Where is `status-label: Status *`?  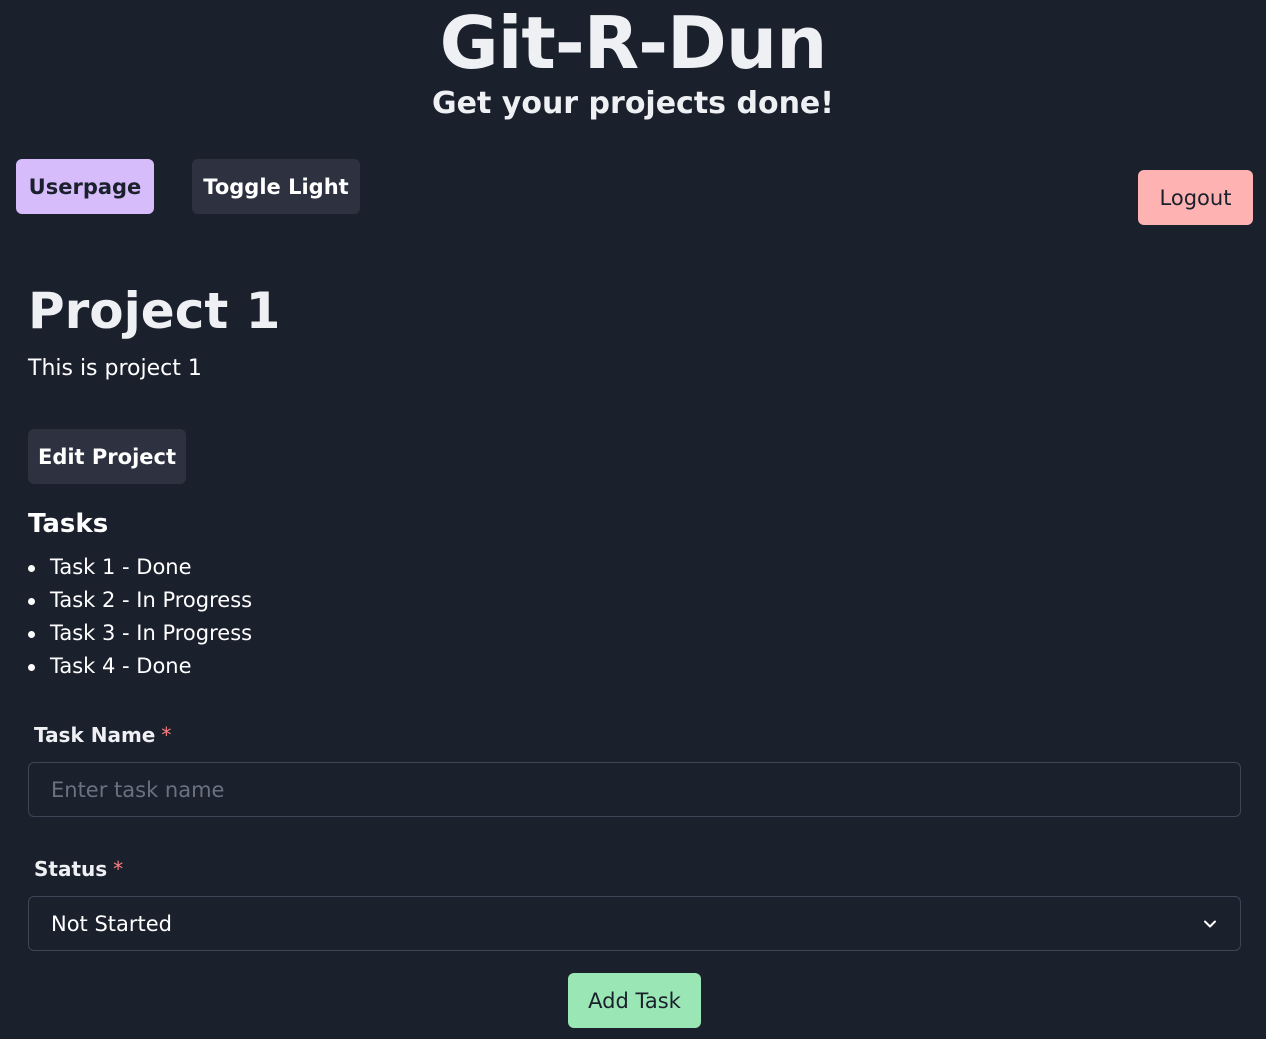
status-label: Status * is located at coordinates (78, 869).